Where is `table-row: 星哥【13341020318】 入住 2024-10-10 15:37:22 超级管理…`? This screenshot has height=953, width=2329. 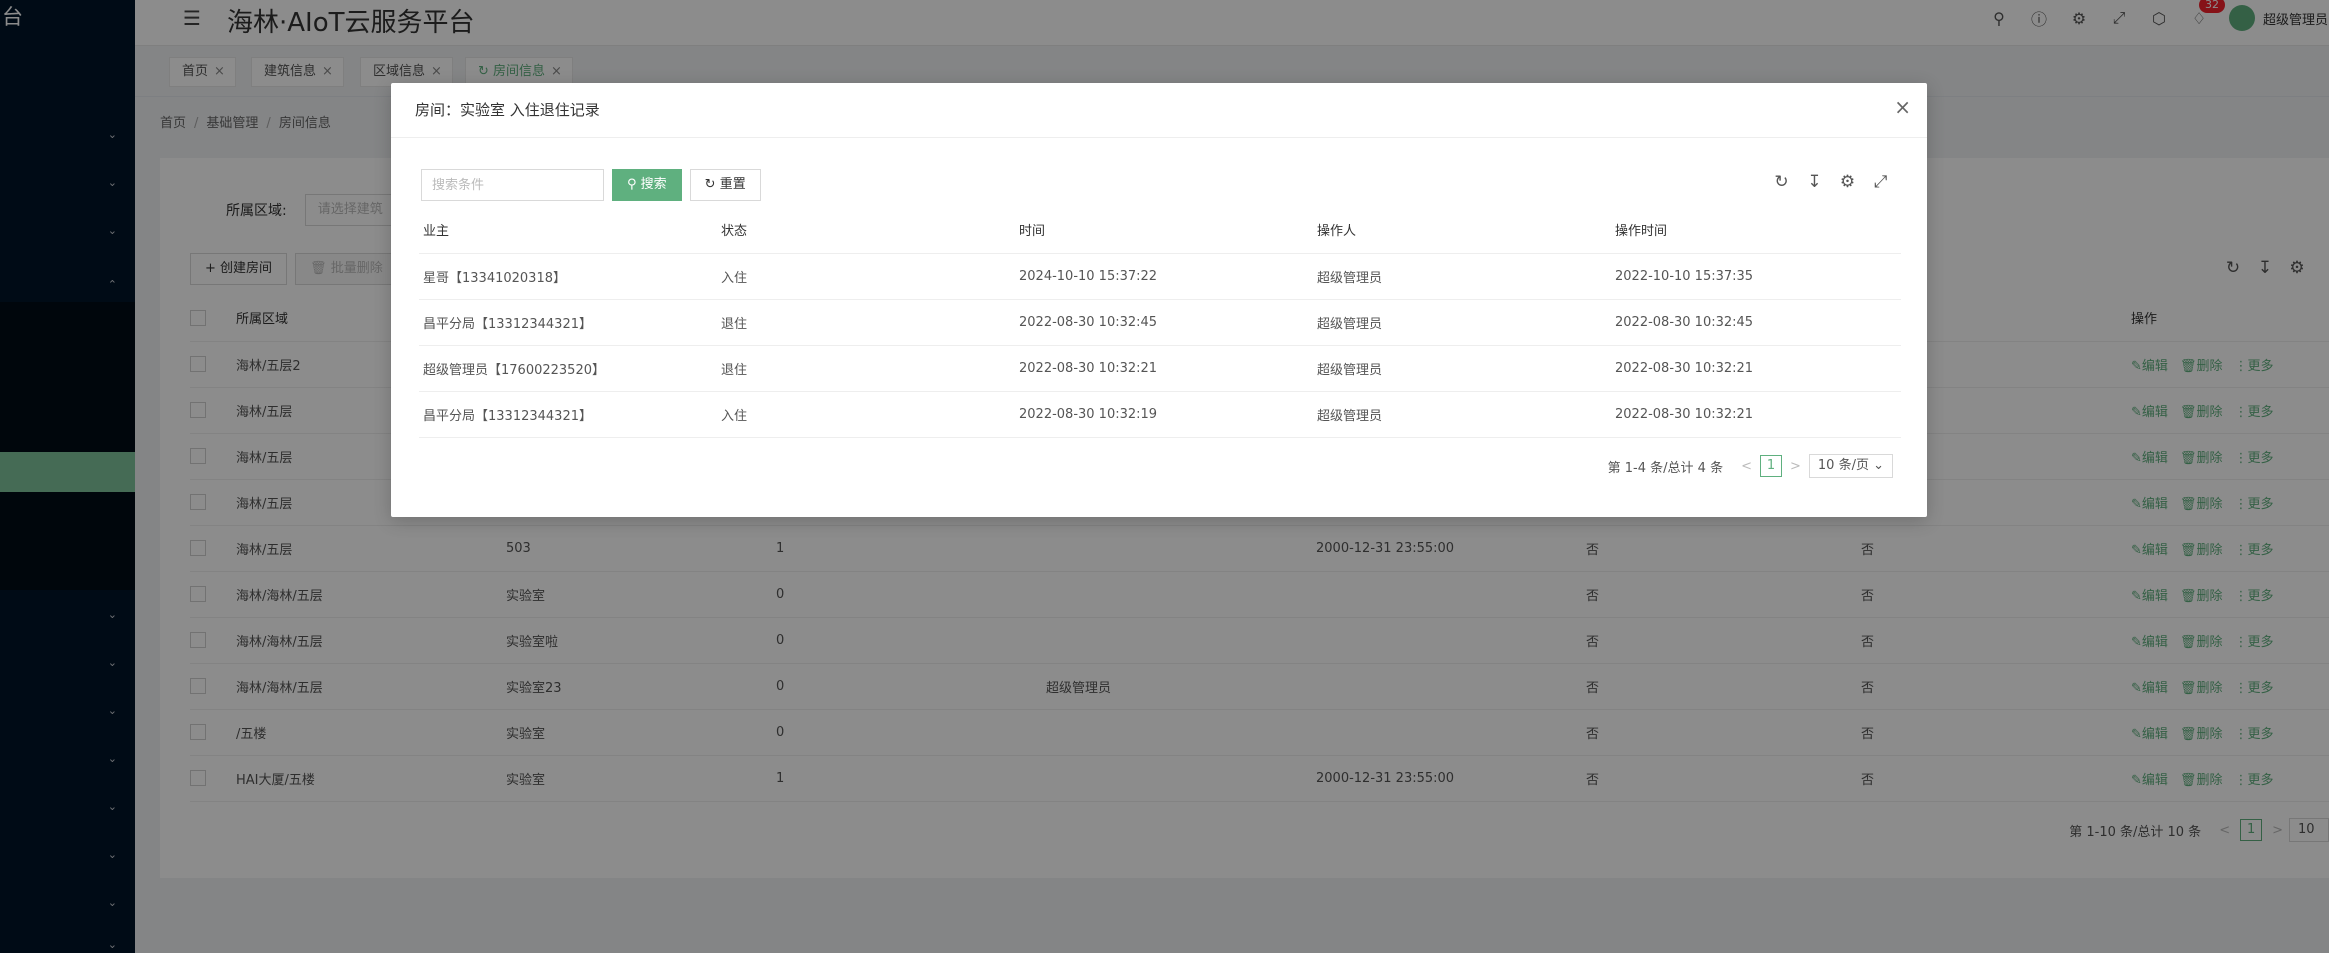
table-row: 星哥【13341020318】 入住 2024-10-10 15:37:22 超级管理… is located at coordinates (1160, 276).